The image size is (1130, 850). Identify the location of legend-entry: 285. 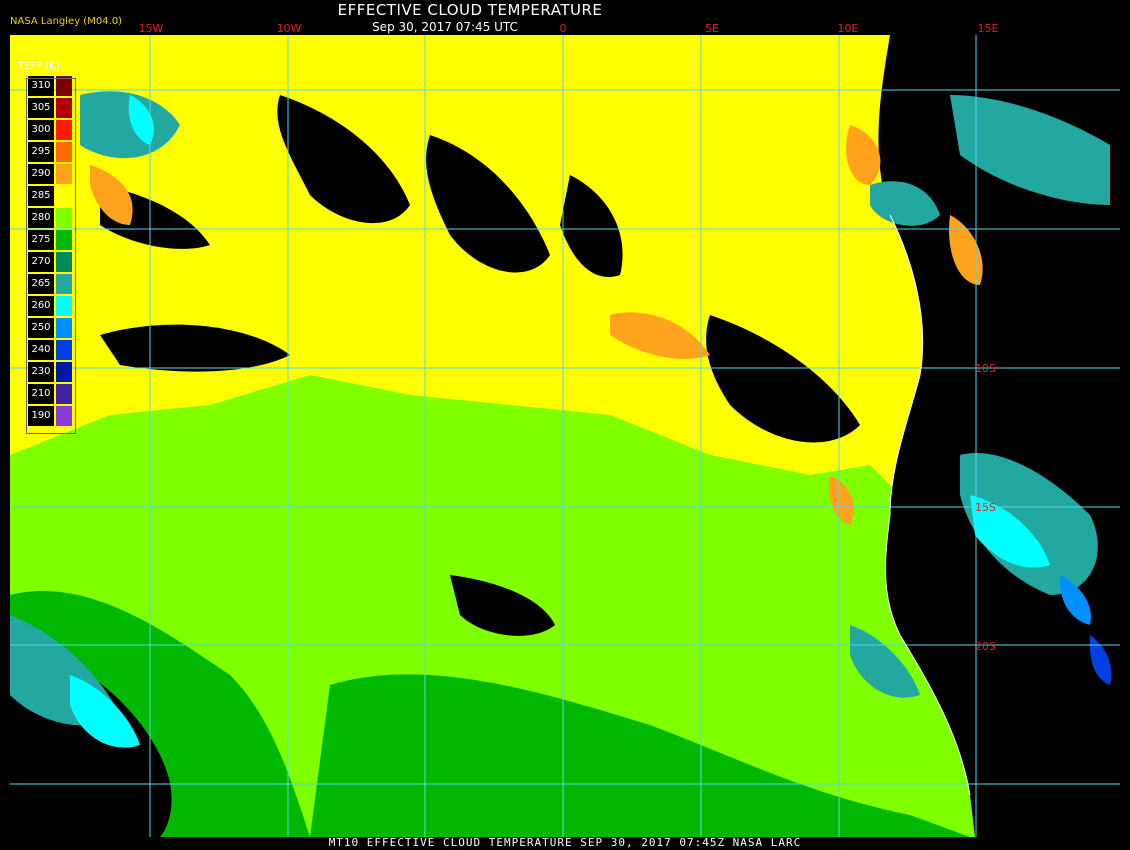
(52, 196).